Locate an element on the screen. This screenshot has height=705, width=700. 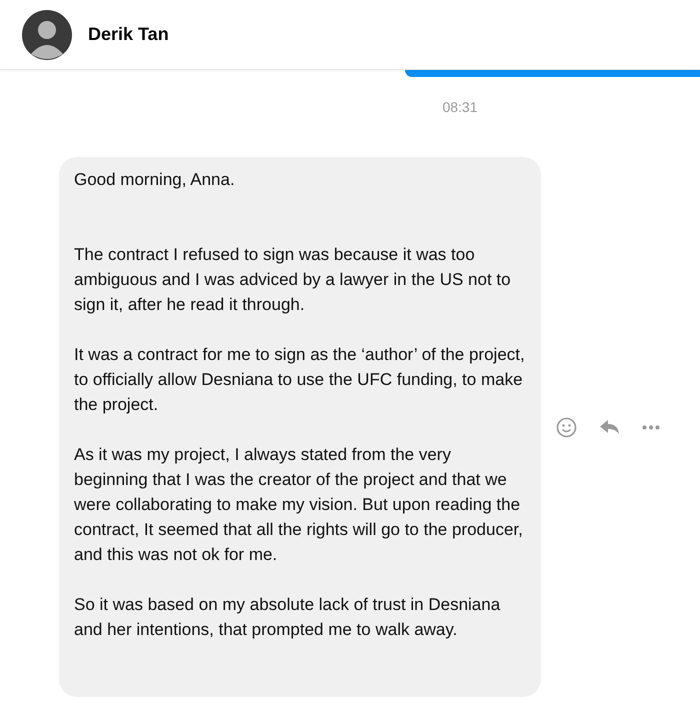
reply-icon is located at coordinates (609, 427).